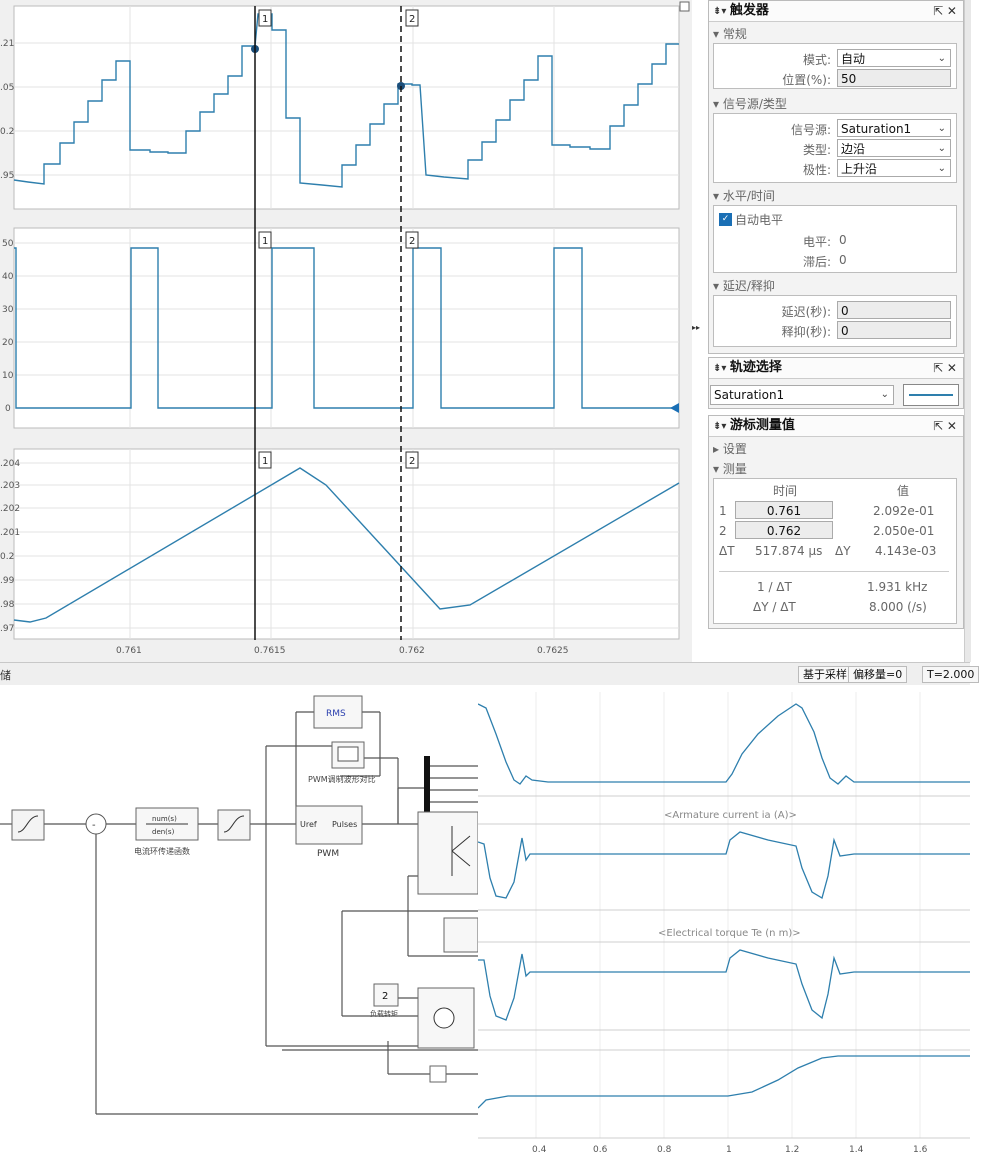 The width and height of the screenshot is (982, 1158). Describe the element at coordinates (129, 651) in the screenshot. I see `x-tick-0: 0.761` at that location.